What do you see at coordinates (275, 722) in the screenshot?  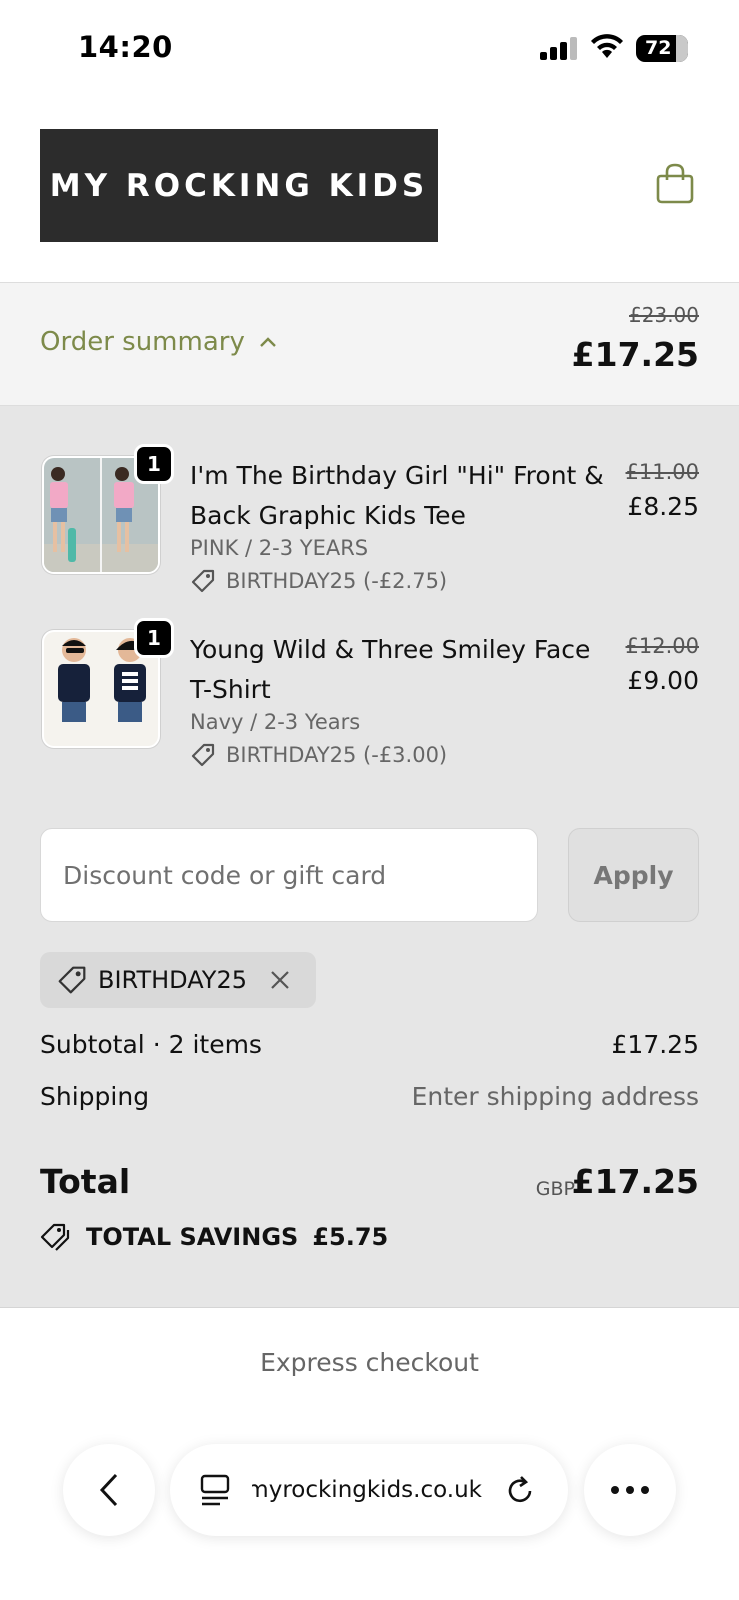 I see `item-variant: Navy / 2-3 Years` at bounding box center [275, 722].